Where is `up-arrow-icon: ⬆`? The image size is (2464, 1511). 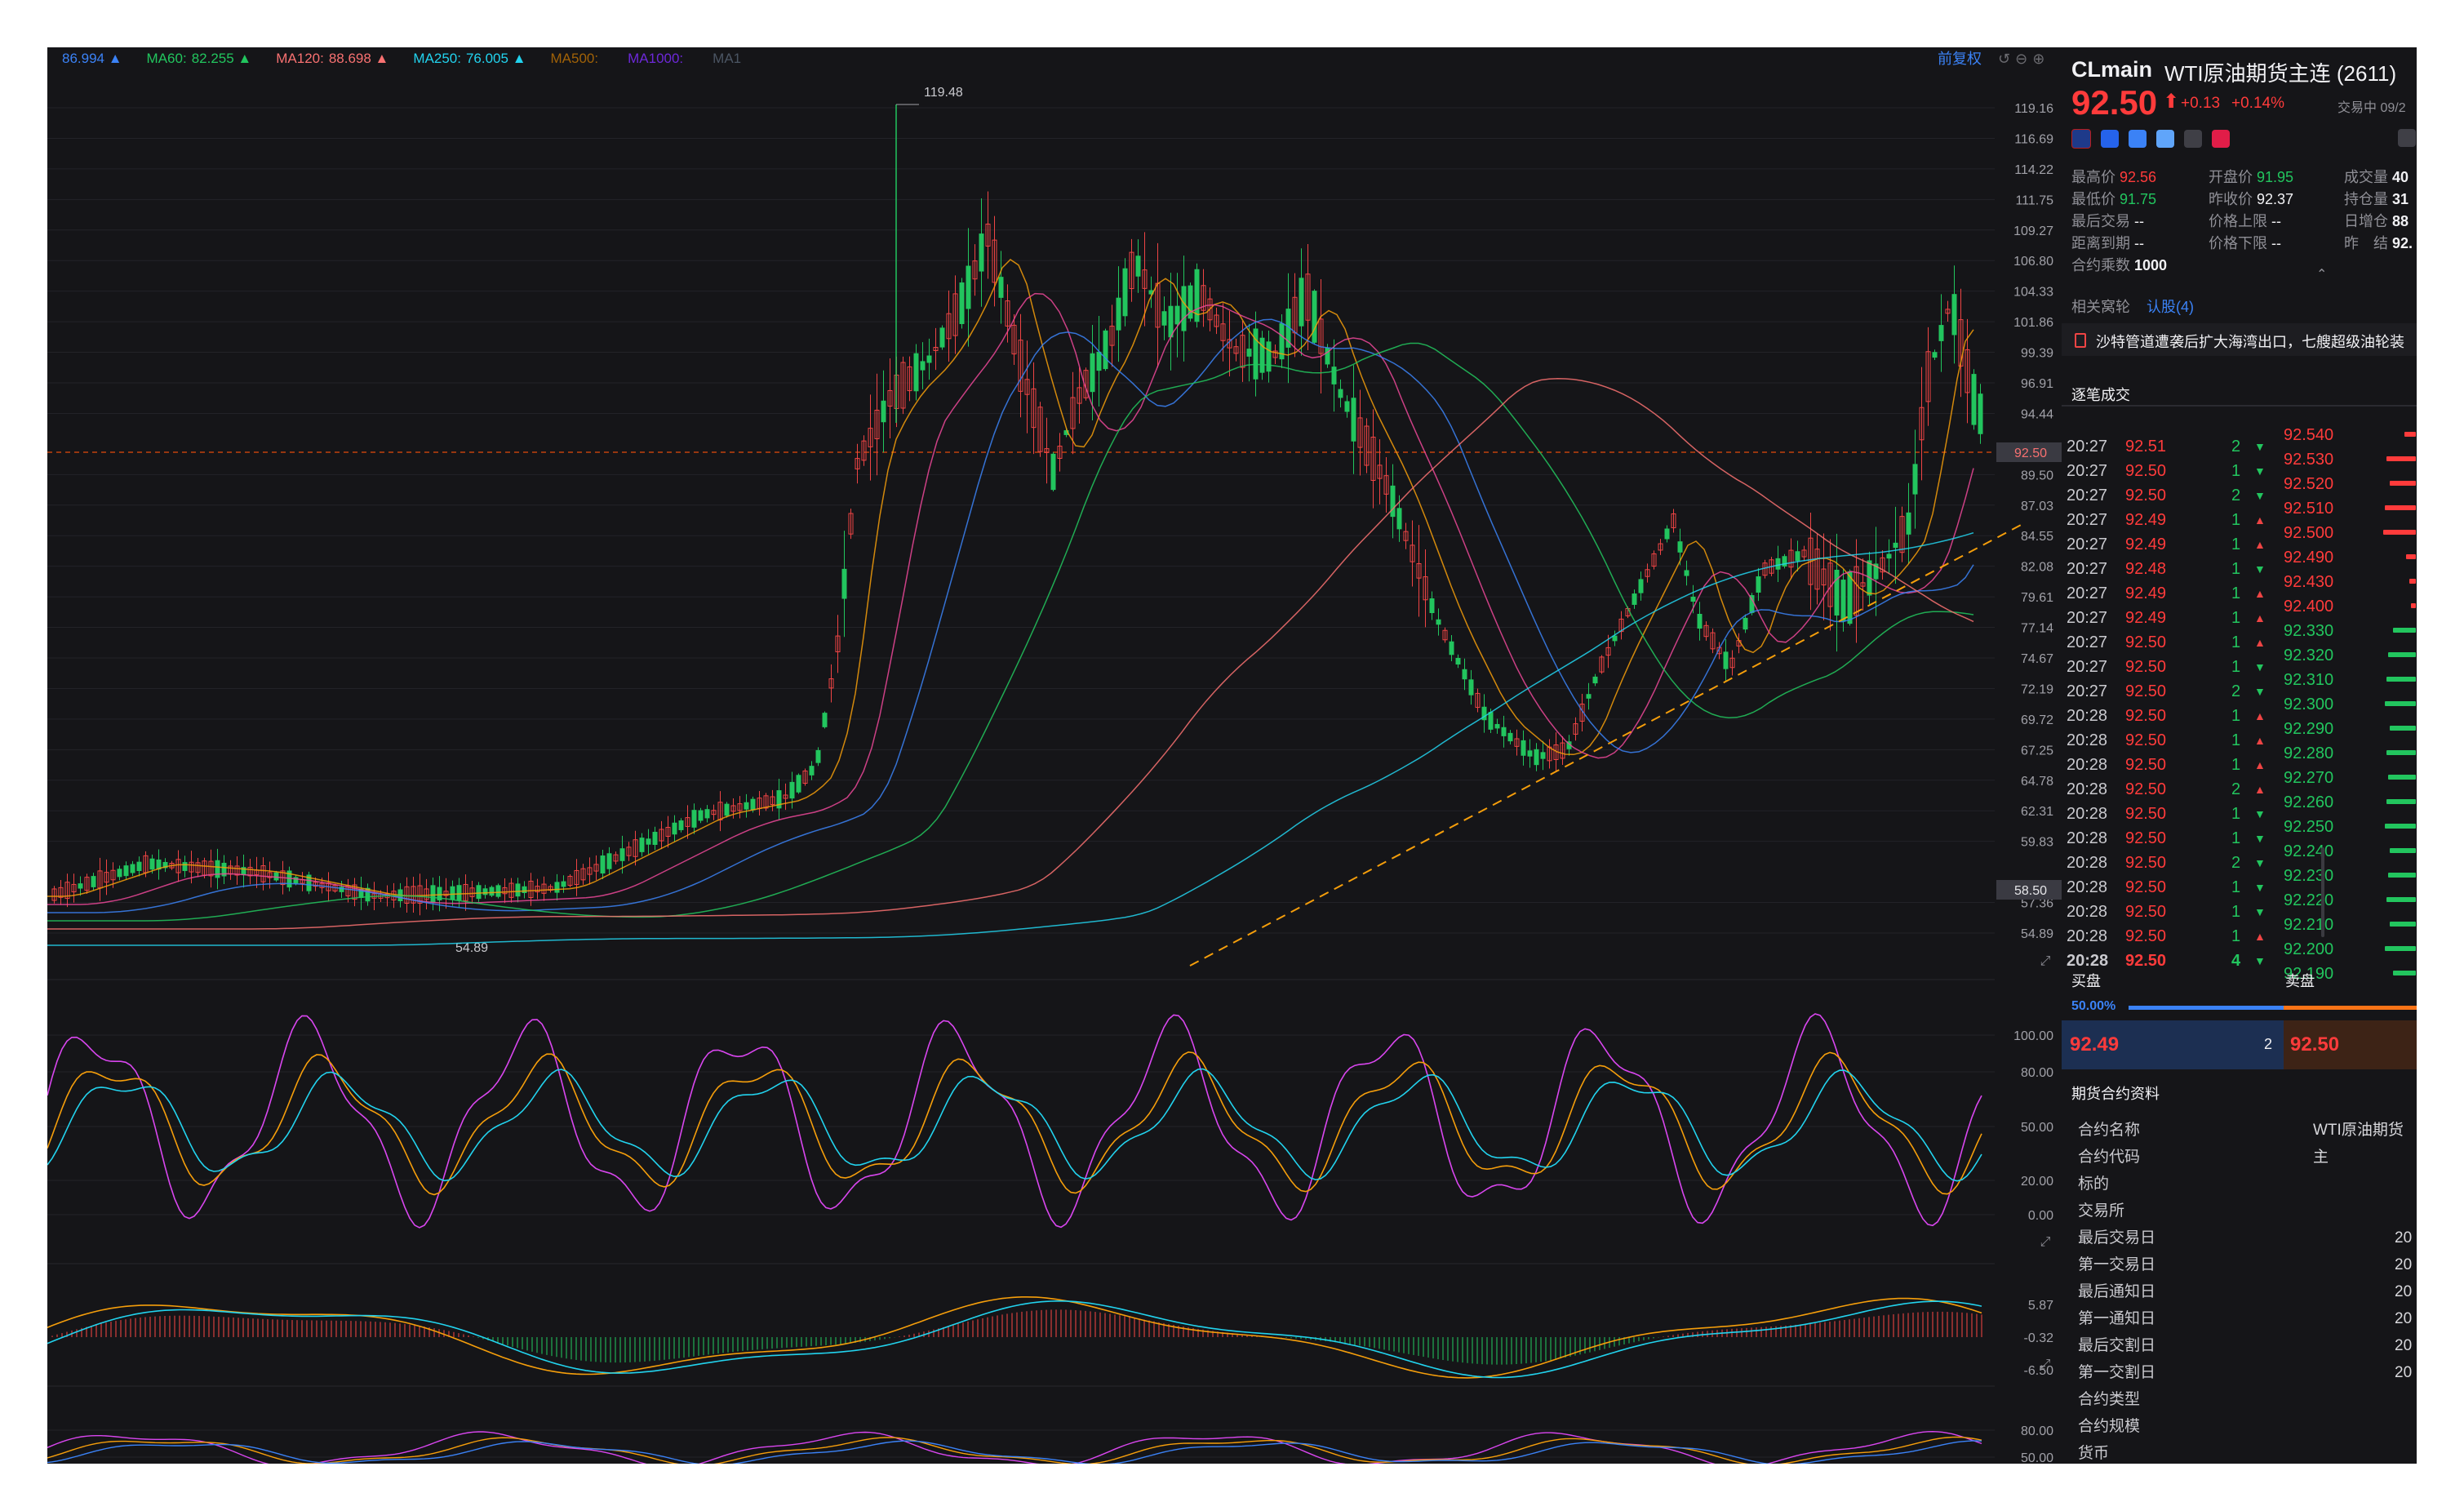
up-arrow-icon: ⬆ is located at coordinates (2171, 102).